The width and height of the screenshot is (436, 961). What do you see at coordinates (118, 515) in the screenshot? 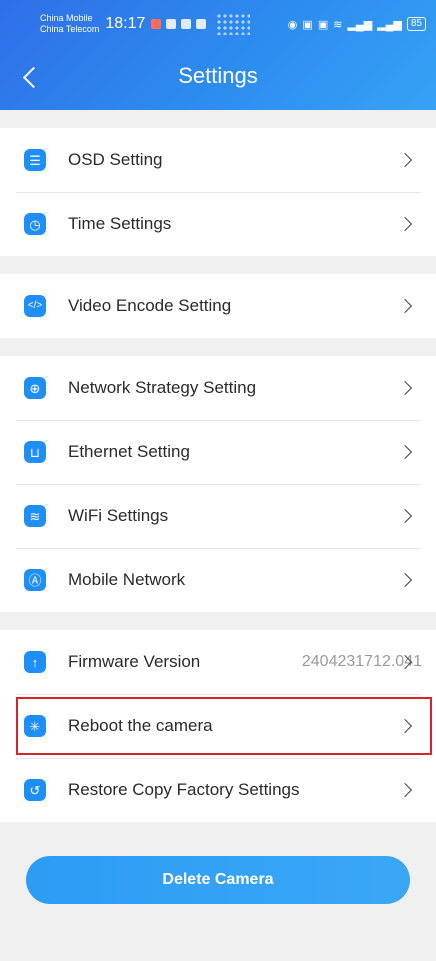
I see `settings-item-label: WiFi Settings` at bounding box center [118, 515].